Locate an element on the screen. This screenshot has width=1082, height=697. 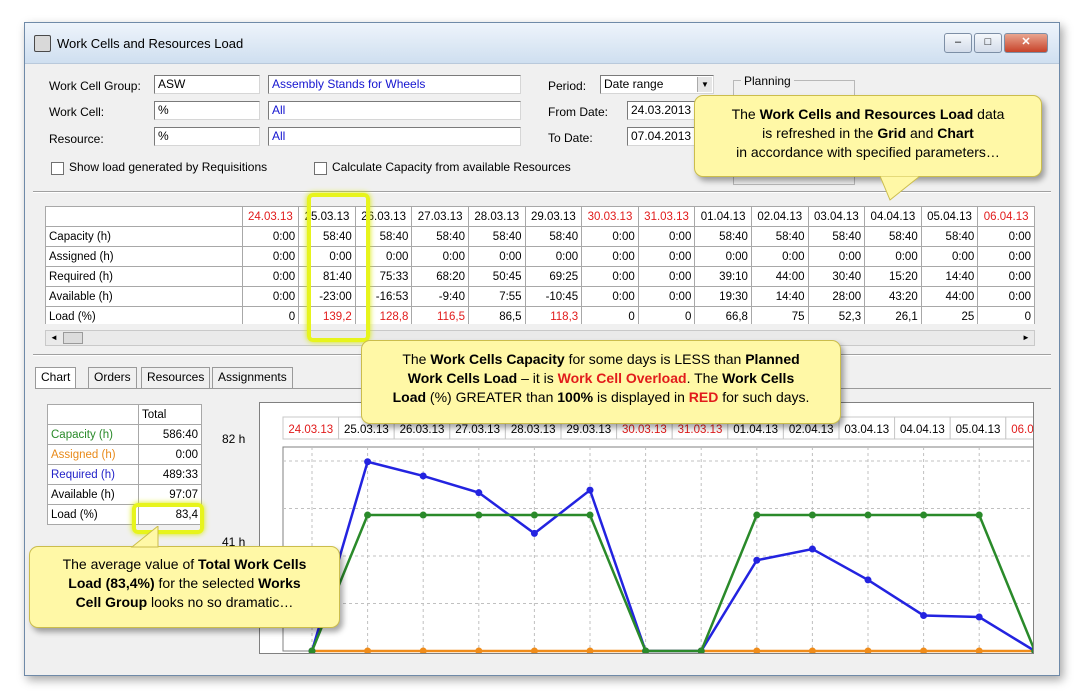
grid-cell: 26,1 is located at coordinates (893, 315).